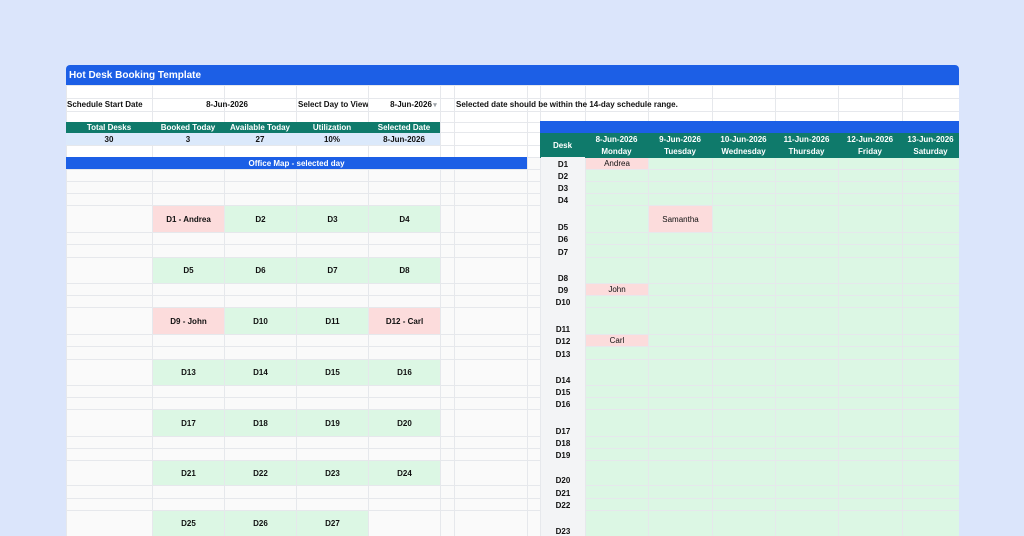  Describe the element at coordinates (332, 423) in the screenshot. I see `desk-cell: D19` at that location.